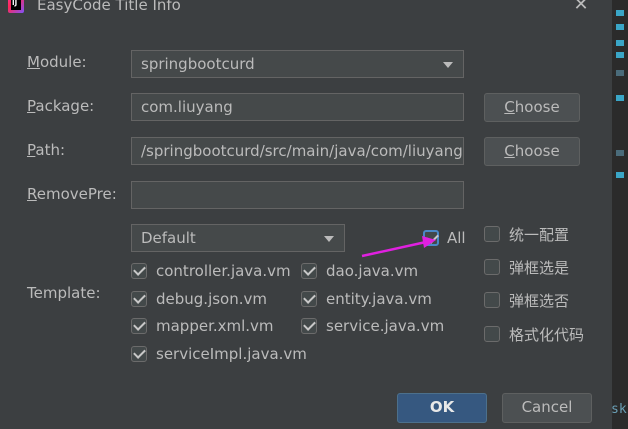 This screenshot has width=628, height=429. What do you see at coordinates (539, 234) in the screenshot?
I see `option-label: 统一配置` at bounding box center [539, 234].